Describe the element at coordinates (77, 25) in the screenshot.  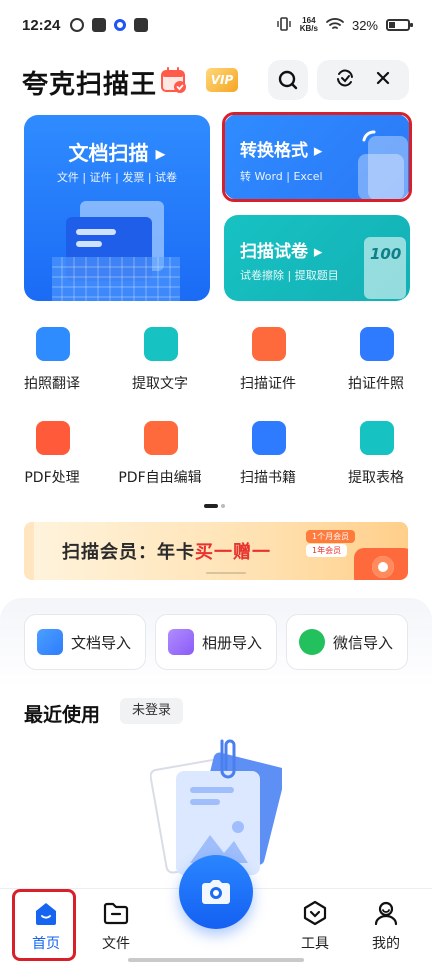
I see `notification-app-icon` at that location.